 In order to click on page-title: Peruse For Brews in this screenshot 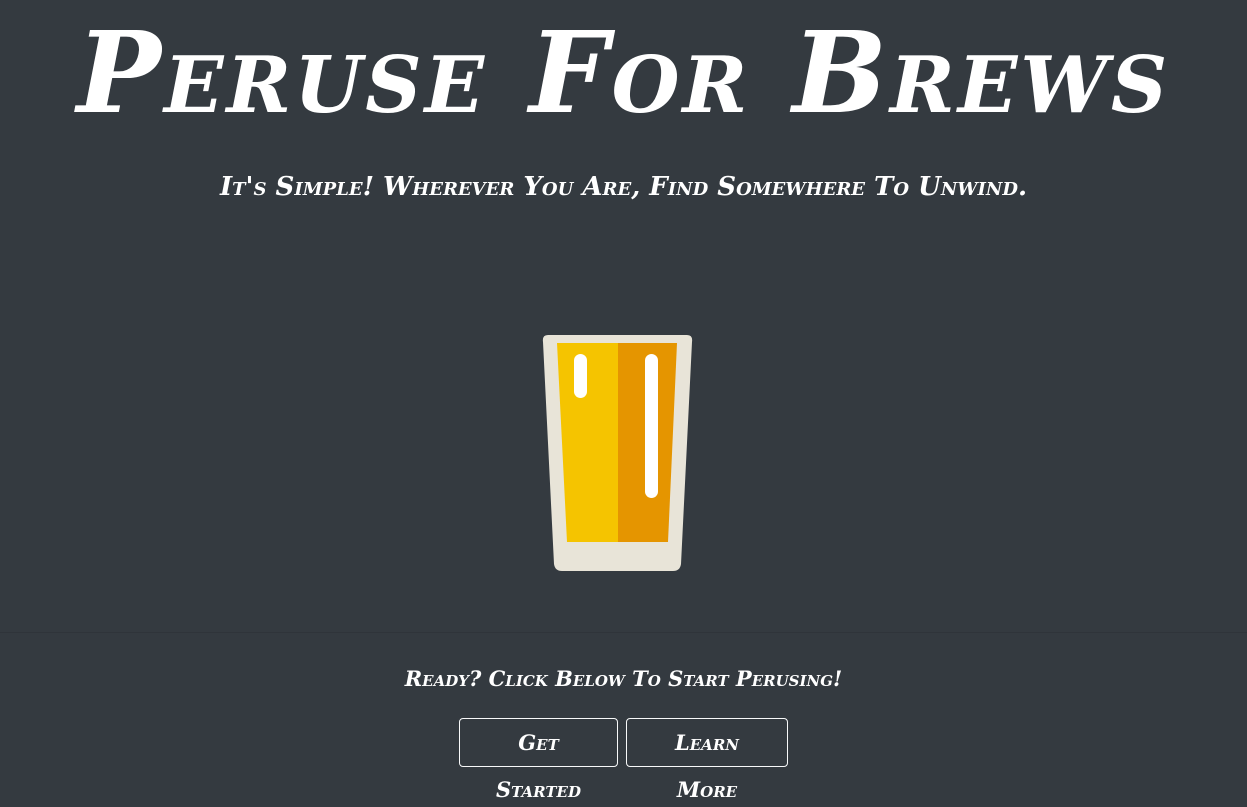, I will do `click(623, 73)`.